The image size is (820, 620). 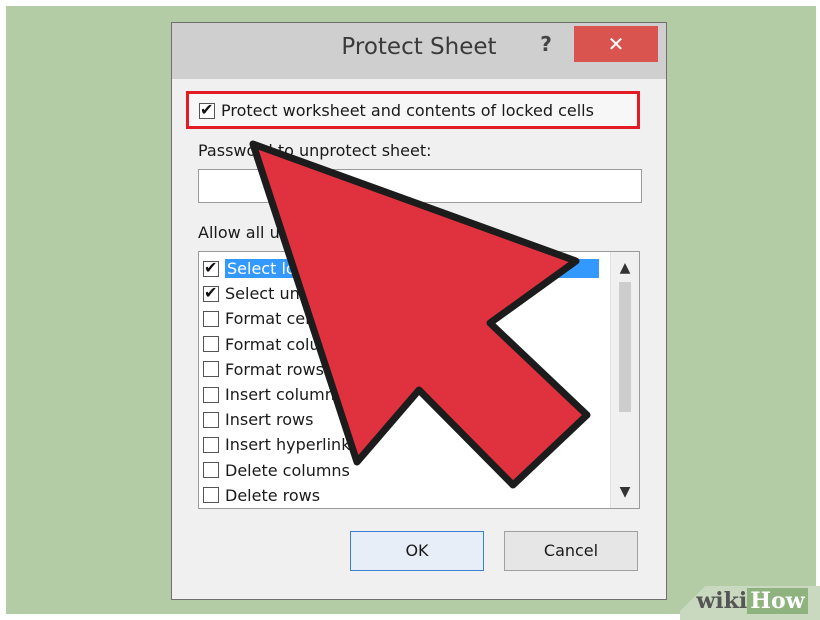 What do you see at coordinates (625, 268) in the screenshot?
I see `scroll-up-icon: ▲` at bounding box center [625, 268].